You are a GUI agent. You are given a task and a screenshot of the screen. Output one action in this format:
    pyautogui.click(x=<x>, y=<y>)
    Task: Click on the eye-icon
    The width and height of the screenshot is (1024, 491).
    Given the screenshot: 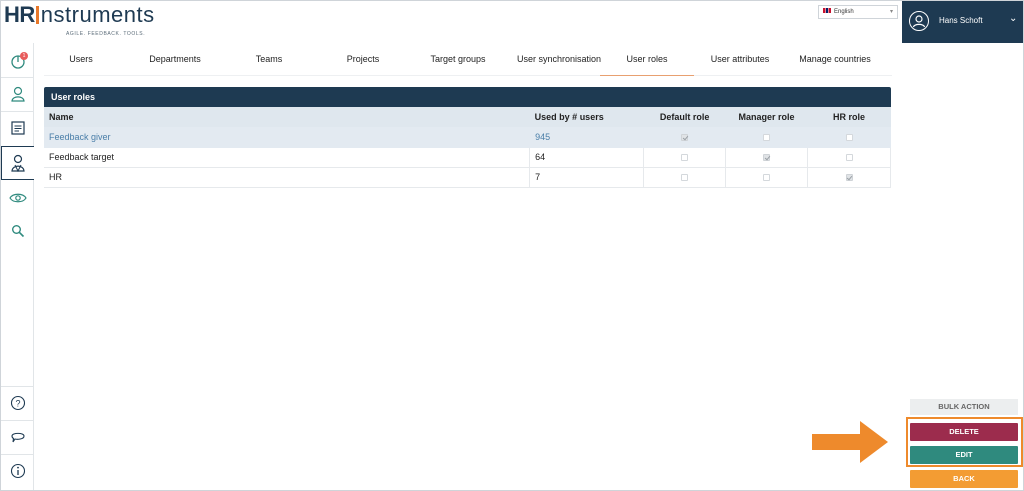 What is the action you would take?
    pyautogui.click(x=17, y=198)
    